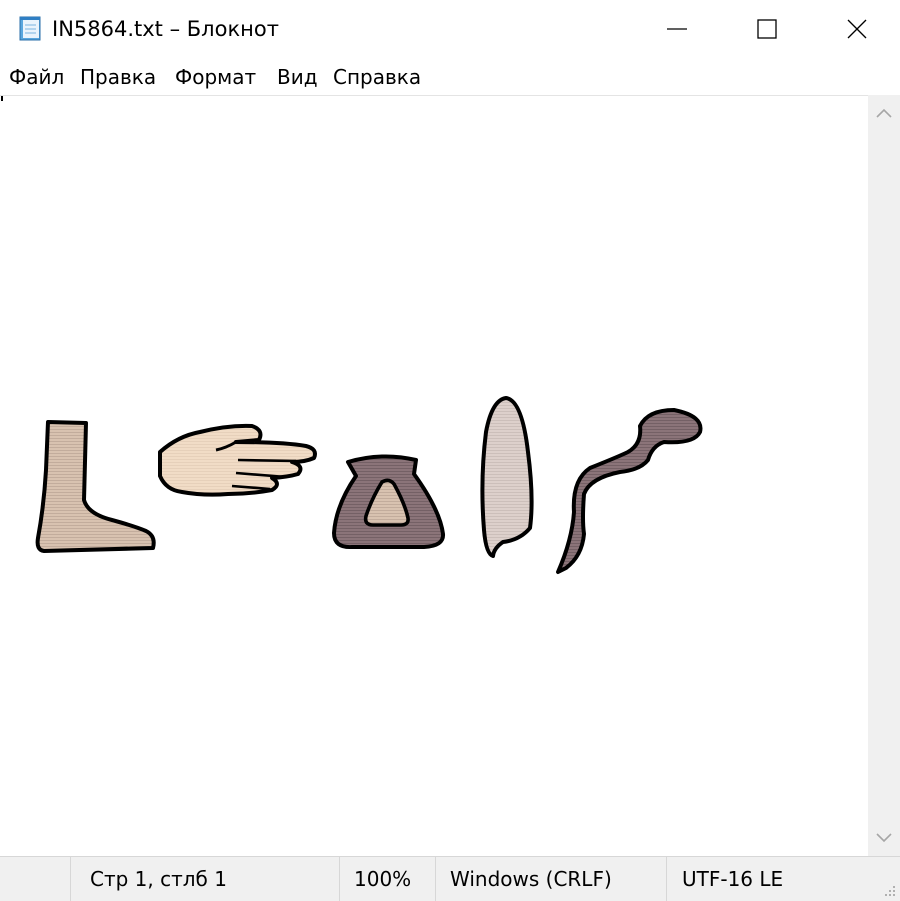 The image size is (900, 901). I want to click on chevron-down-icon, so click(884, 838).